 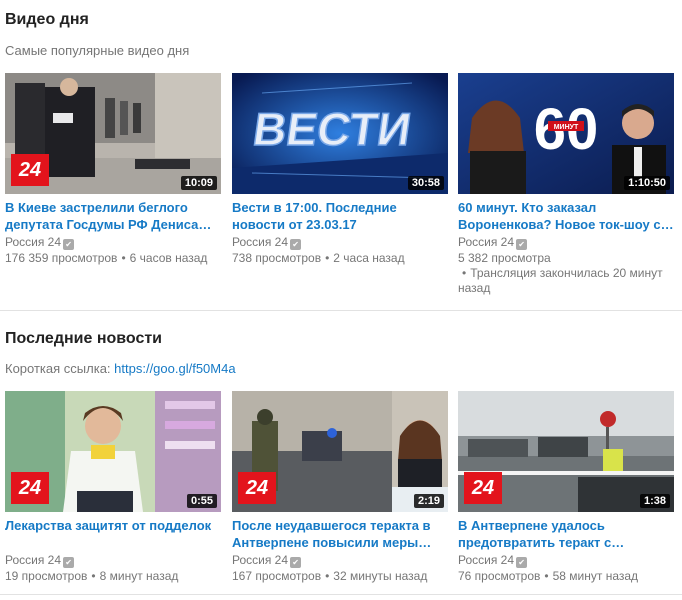 I want to click on minutes-logo-text: МИНУТ, so click(x=566, y=127).